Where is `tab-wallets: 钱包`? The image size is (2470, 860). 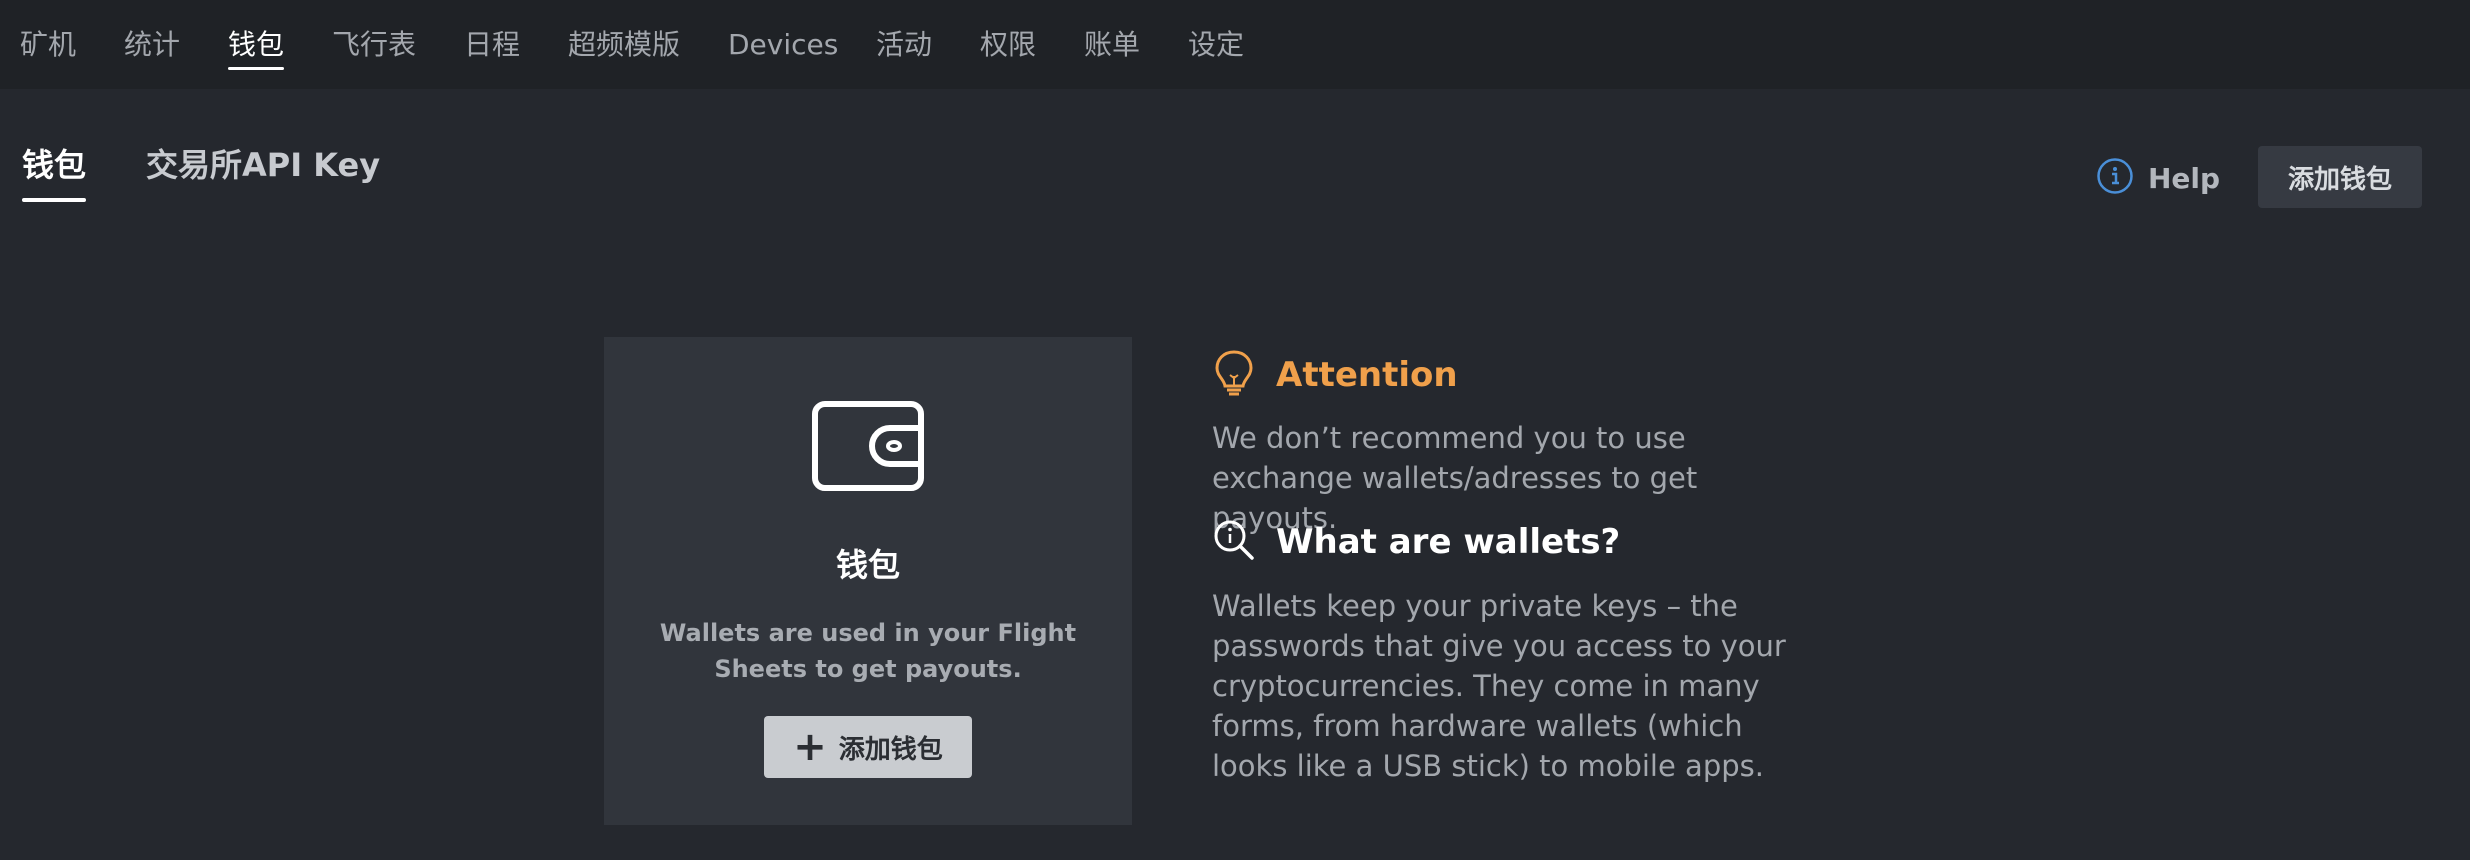
tab-wallets: 钱包 is located at coordinates (256, 46).